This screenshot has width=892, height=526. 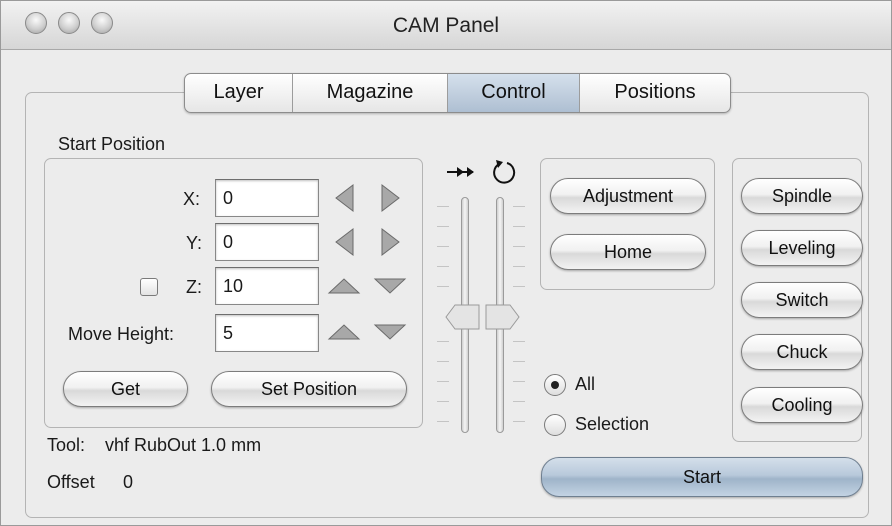 What do you see at coordinates (71, 482) in the screenshot?
I see `offset-label: Offset` at bounding box center [71, 482].